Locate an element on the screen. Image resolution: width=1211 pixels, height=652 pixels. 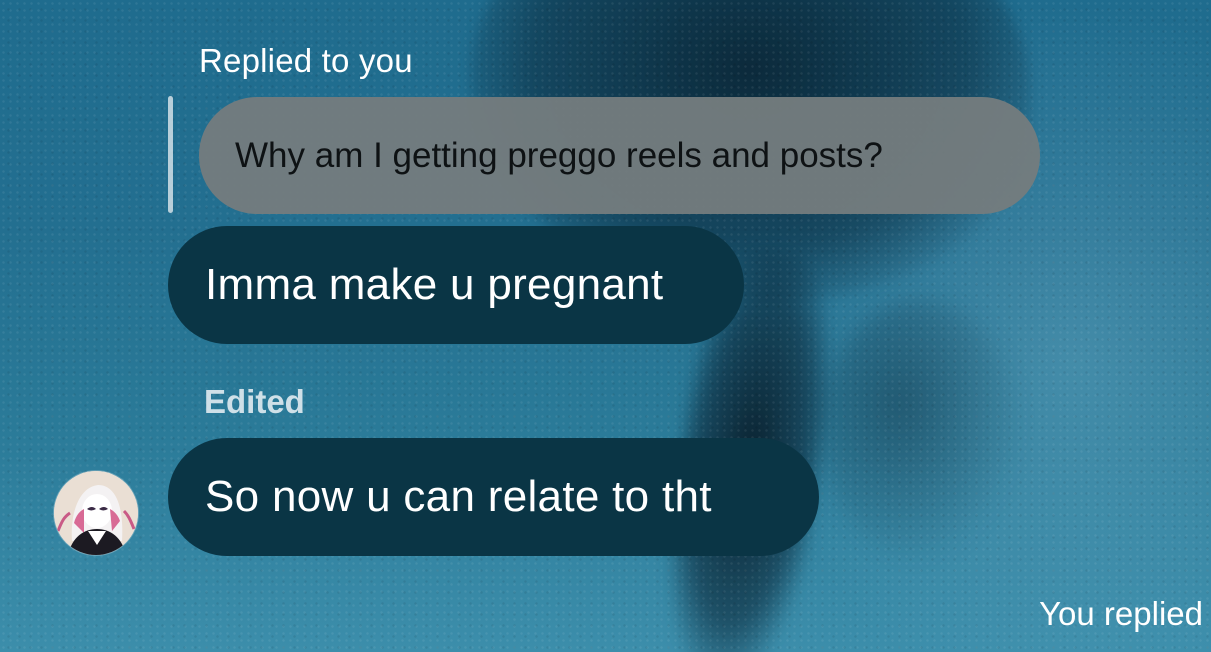
quoted-message-bubble: Why am I getting preggo reels and posts? is located at coordinates (619, 155).